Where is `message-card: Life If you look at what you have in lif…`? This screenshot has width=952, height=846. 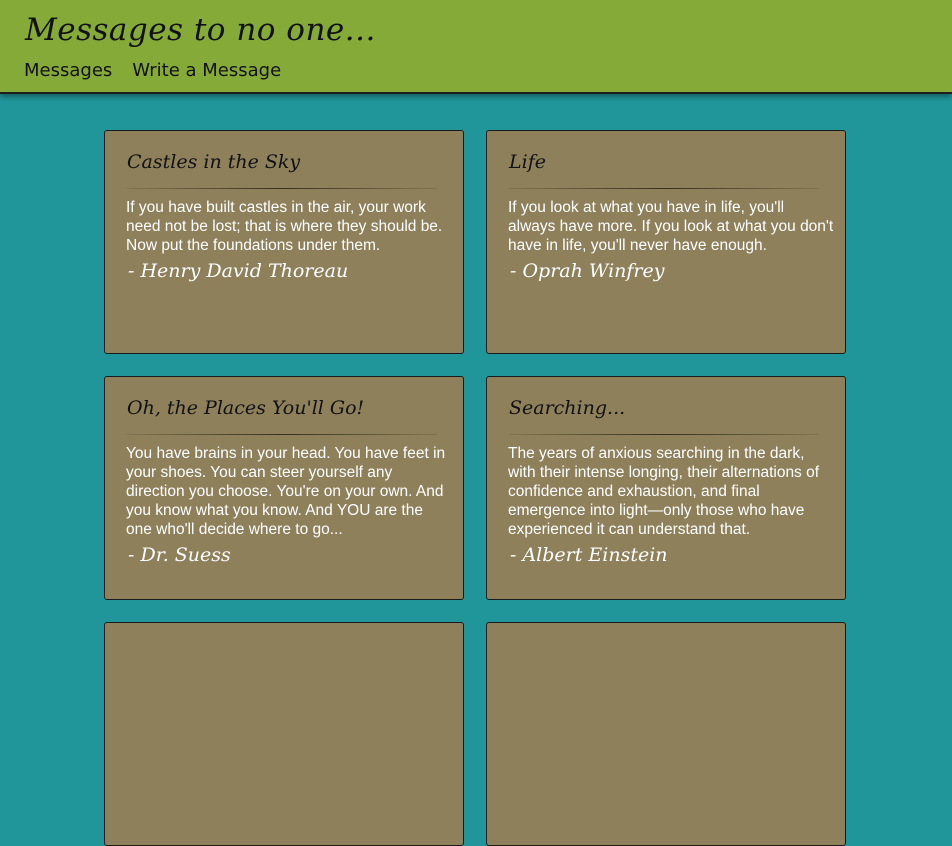 message-card: Life If you look at what you have in lif… is located at coordinates (666, 242).